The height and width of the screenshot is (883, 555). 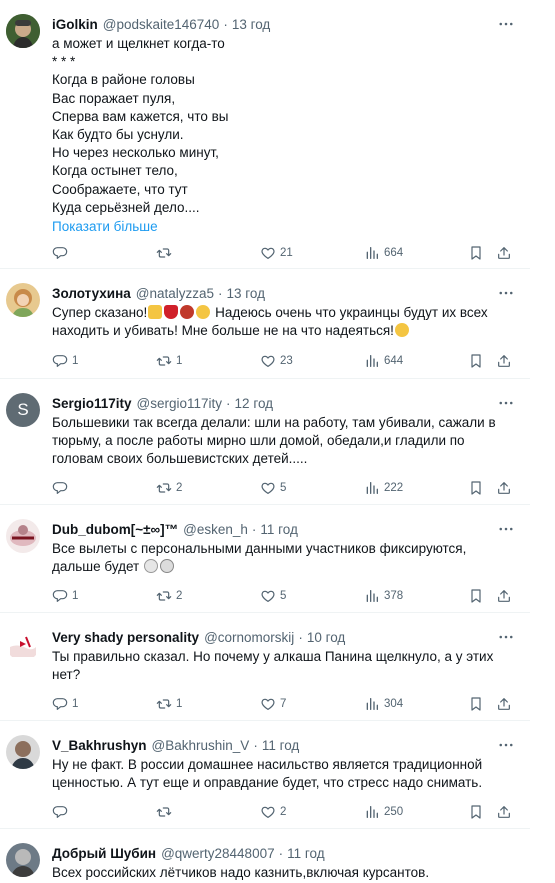 What do you see at coordinates (175, 293) in the screenshot?
I see `author-handle: @natalyzza5` at bounding box center [175, 293].